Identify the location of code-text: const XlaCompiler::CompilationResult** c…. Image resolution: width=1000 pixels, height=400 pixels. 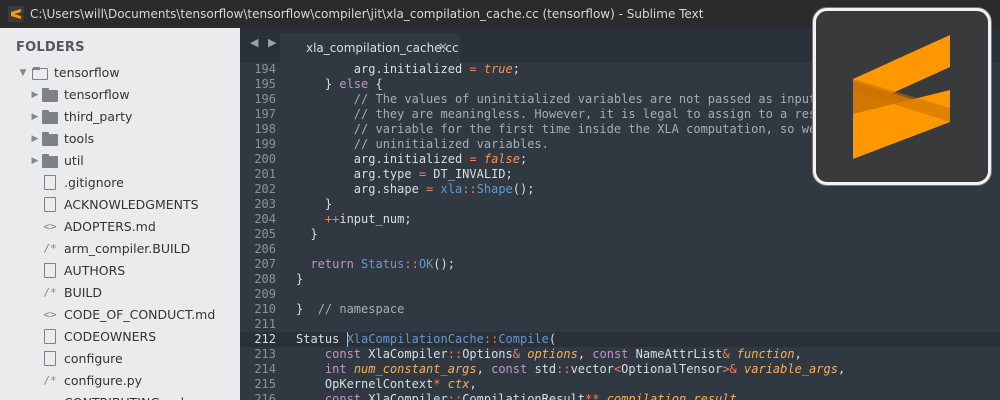
(520, 396).